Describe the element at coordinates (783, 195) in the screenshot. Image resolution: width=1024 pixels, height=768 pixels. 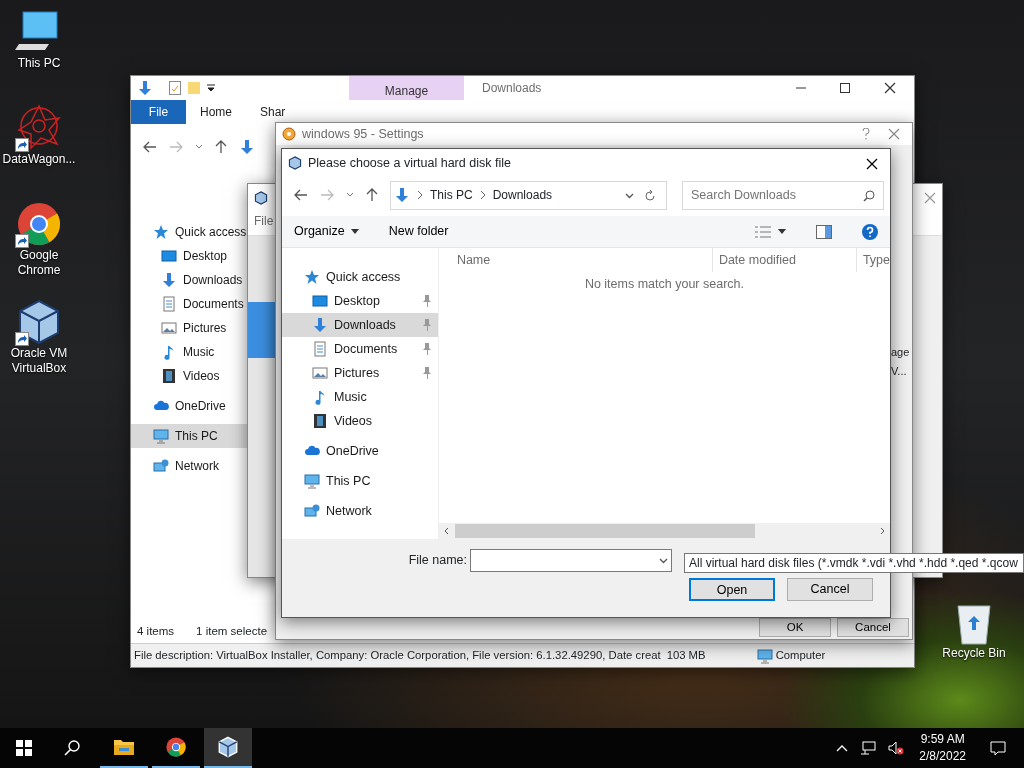
I see `search-field: Search Downloads` at that location.